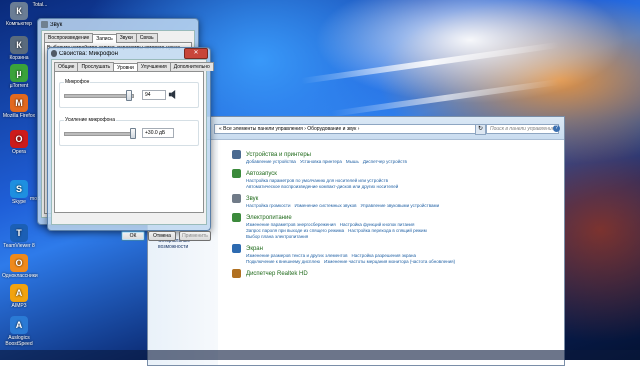  What do you see at coordinates (19, 58) in the screenshot?
I see `desktop-icon-label: Корзина` at bounding box center [19, 58].